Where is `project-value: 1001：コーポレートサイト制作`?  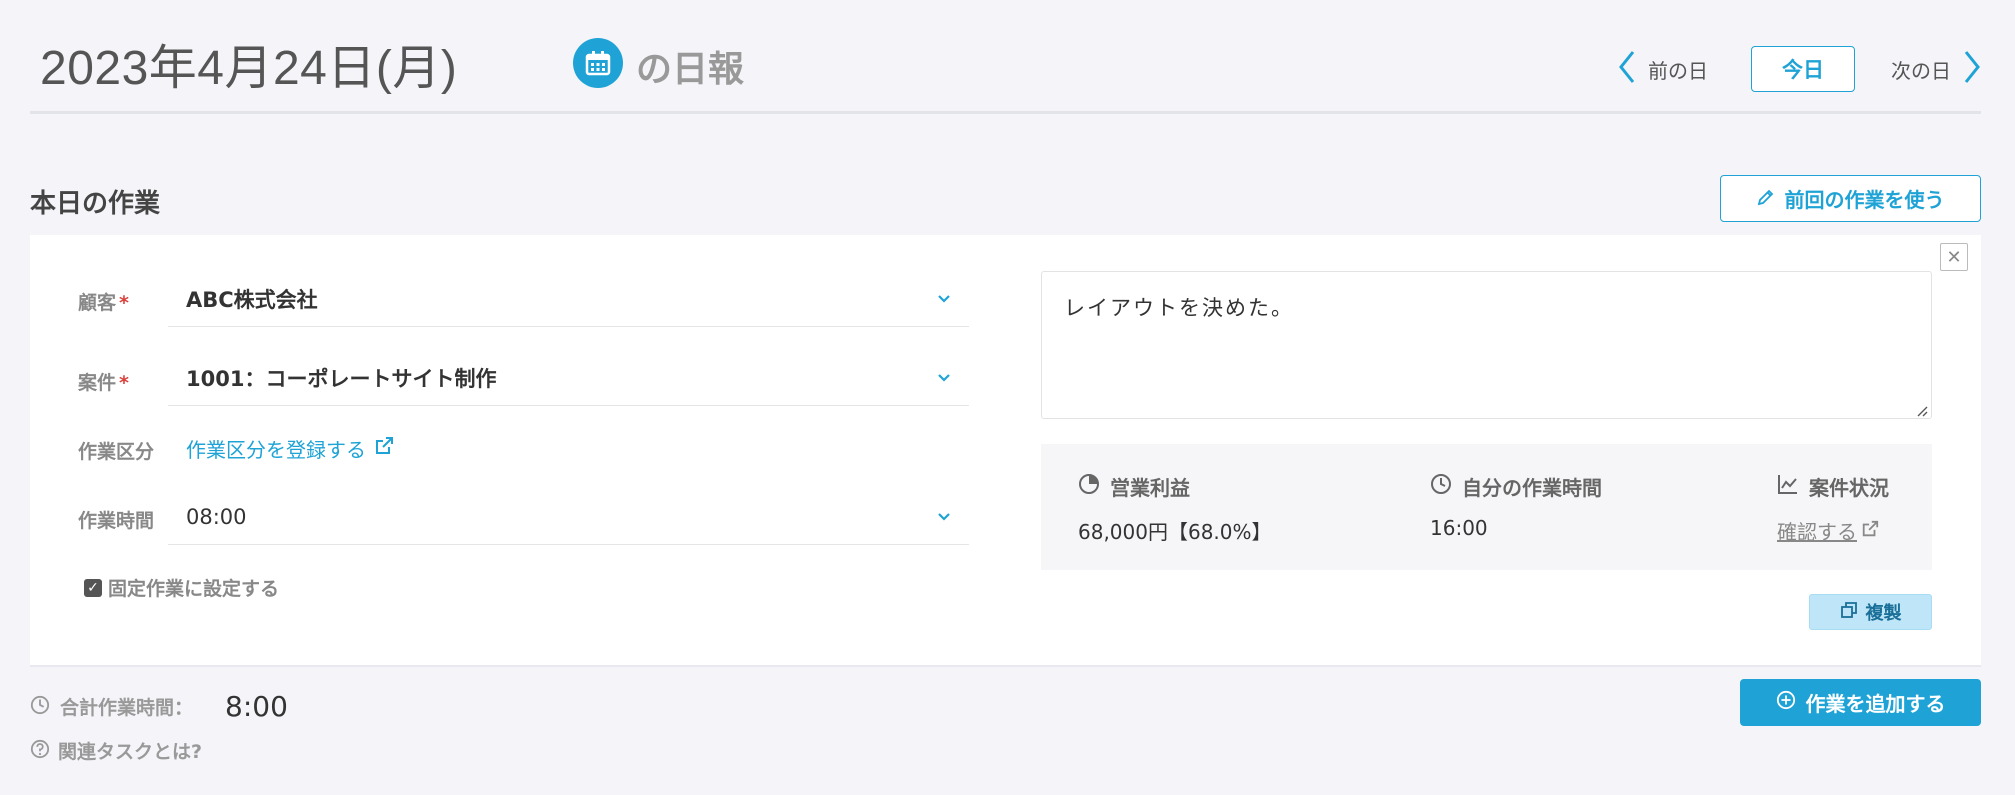 project-value: 1001：コーポレートサイト制作 is located at coordinates (341, 378).